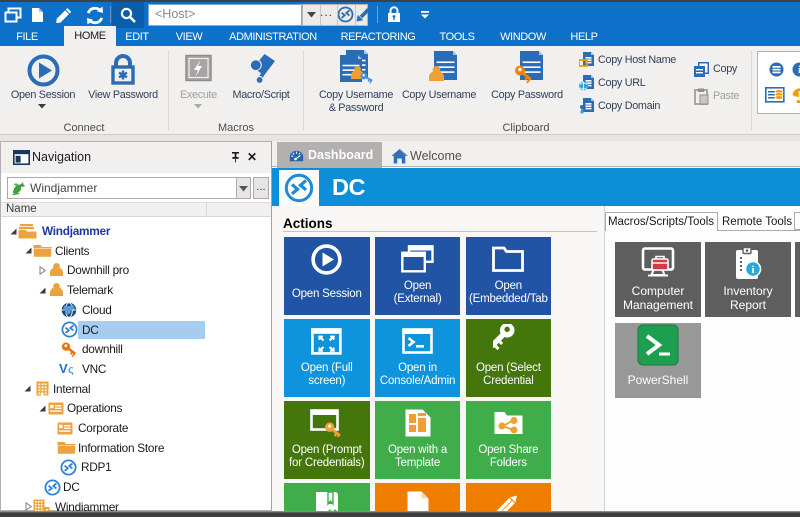 The image size is (800, 517). What do you see at coordinates (752, 270) in the screenshot?
I see `svg-text: i` at bounding box center [752, 270].